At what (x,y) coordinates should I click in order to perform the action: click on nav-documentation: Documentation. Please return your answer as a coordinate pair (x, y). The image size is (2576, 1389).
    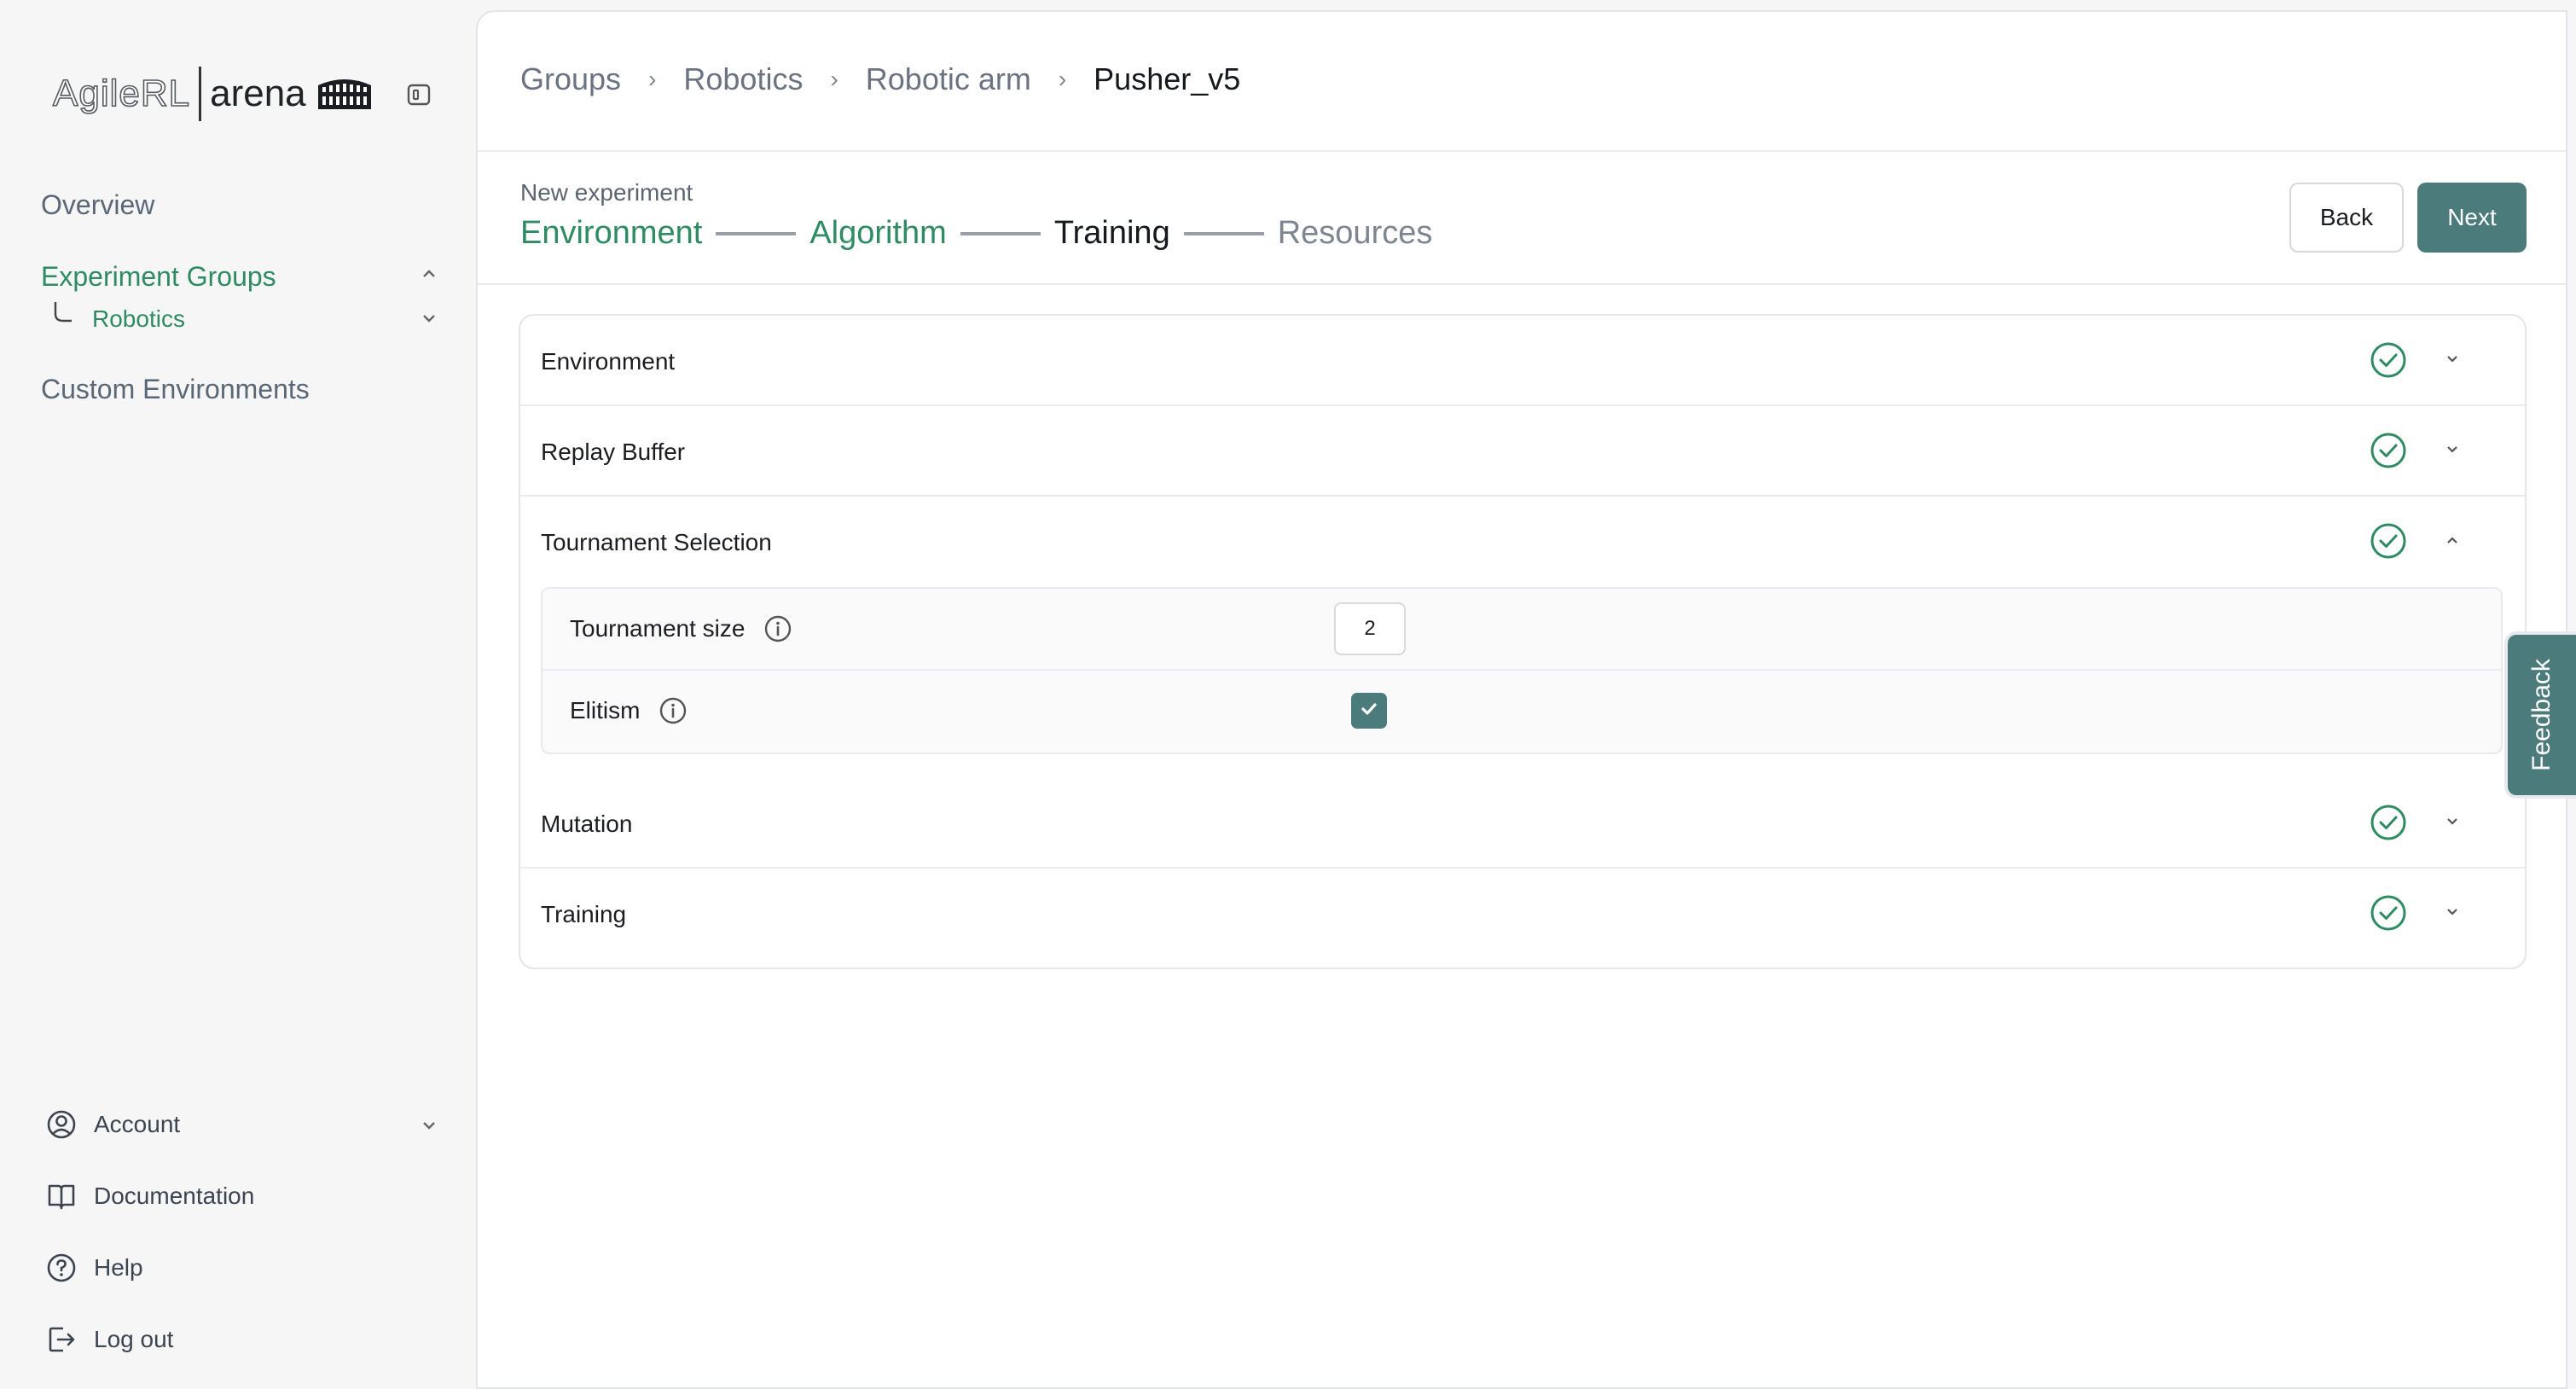
    Looking at the image, I should click on (149, 1196).